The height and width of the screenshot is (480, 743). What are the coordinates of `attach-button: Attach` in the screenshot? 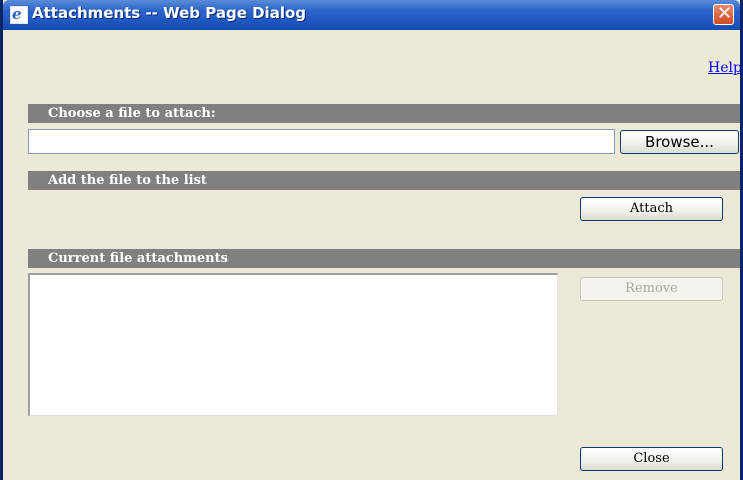 It's located at (651, 209).